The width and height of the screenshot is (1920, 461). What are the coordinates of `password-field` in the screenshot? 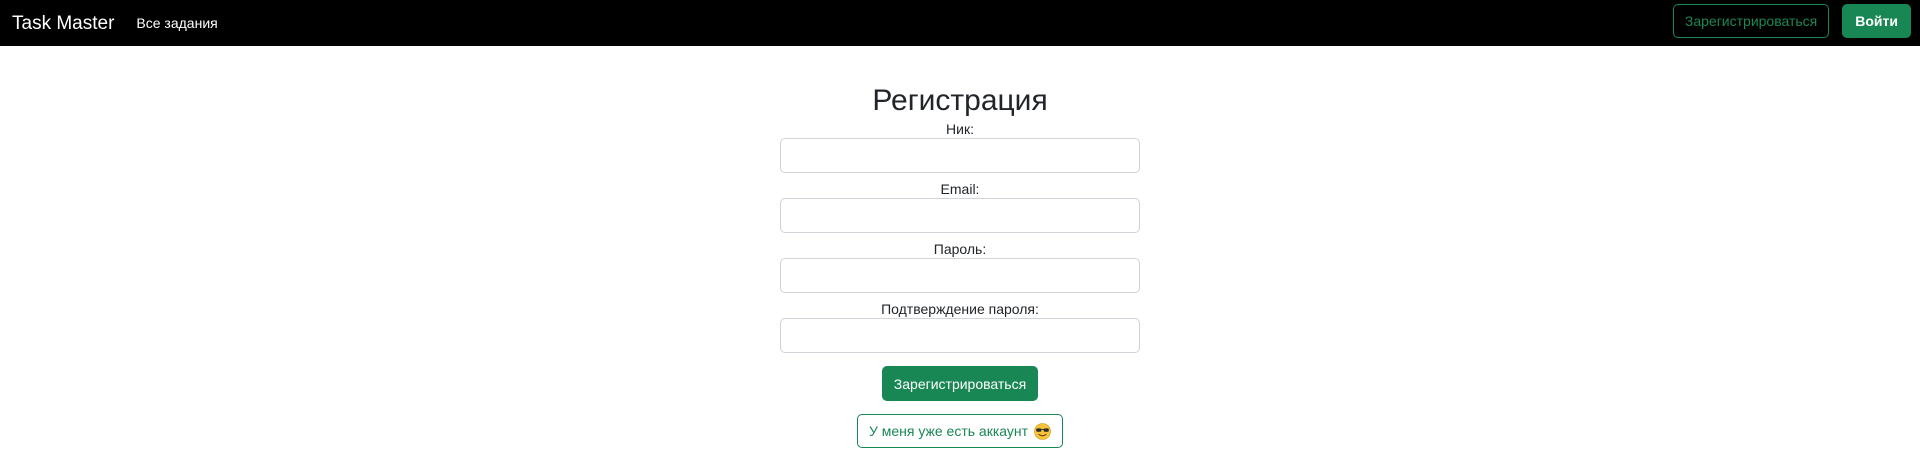 It's located at (960, 275).